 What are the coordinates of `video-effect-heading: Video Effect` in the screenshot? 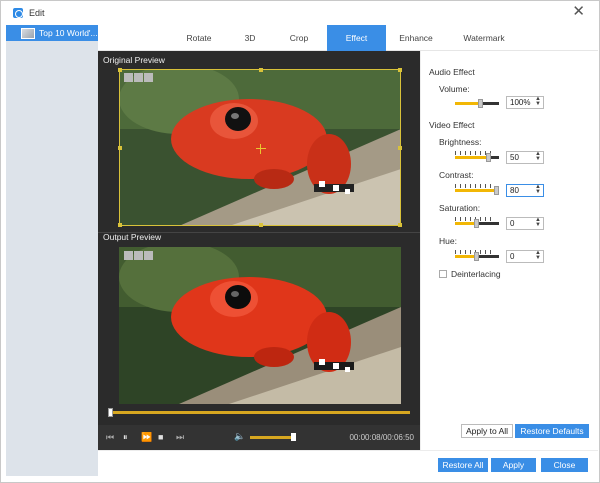 It's located at (452, 125).